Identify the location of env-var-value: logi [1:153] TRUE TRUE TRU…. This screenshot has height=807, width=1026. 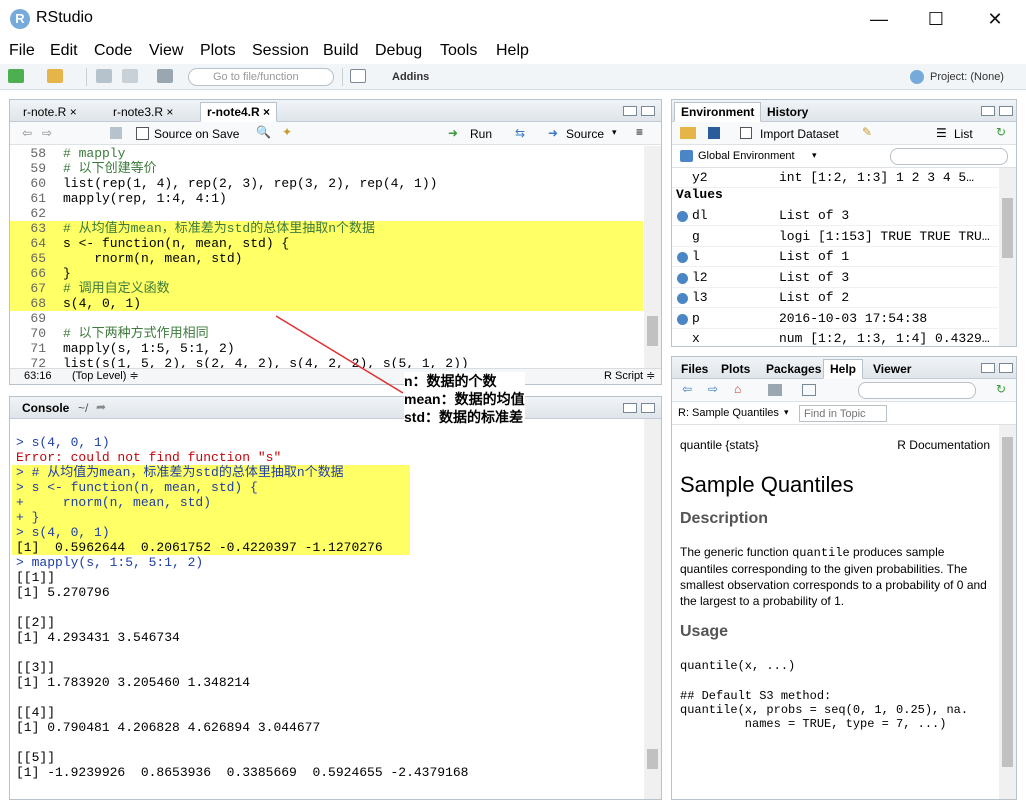
(884, 236).